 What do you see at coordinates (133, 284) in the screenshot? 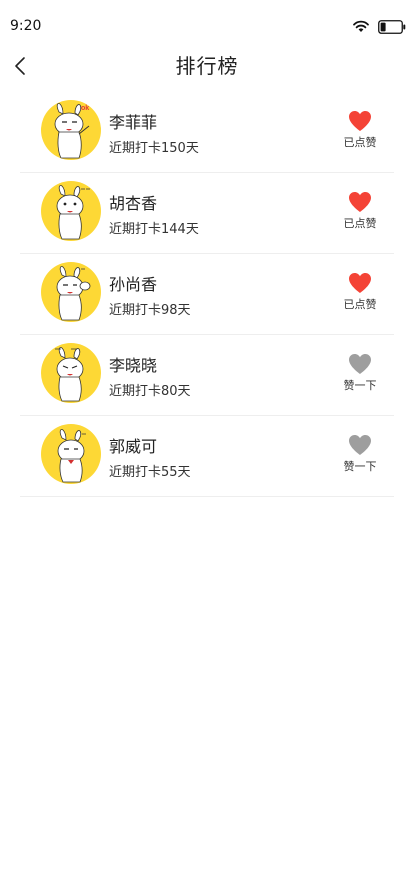
I see `user-name: 孙尚香` at bounding box center [133, 284].